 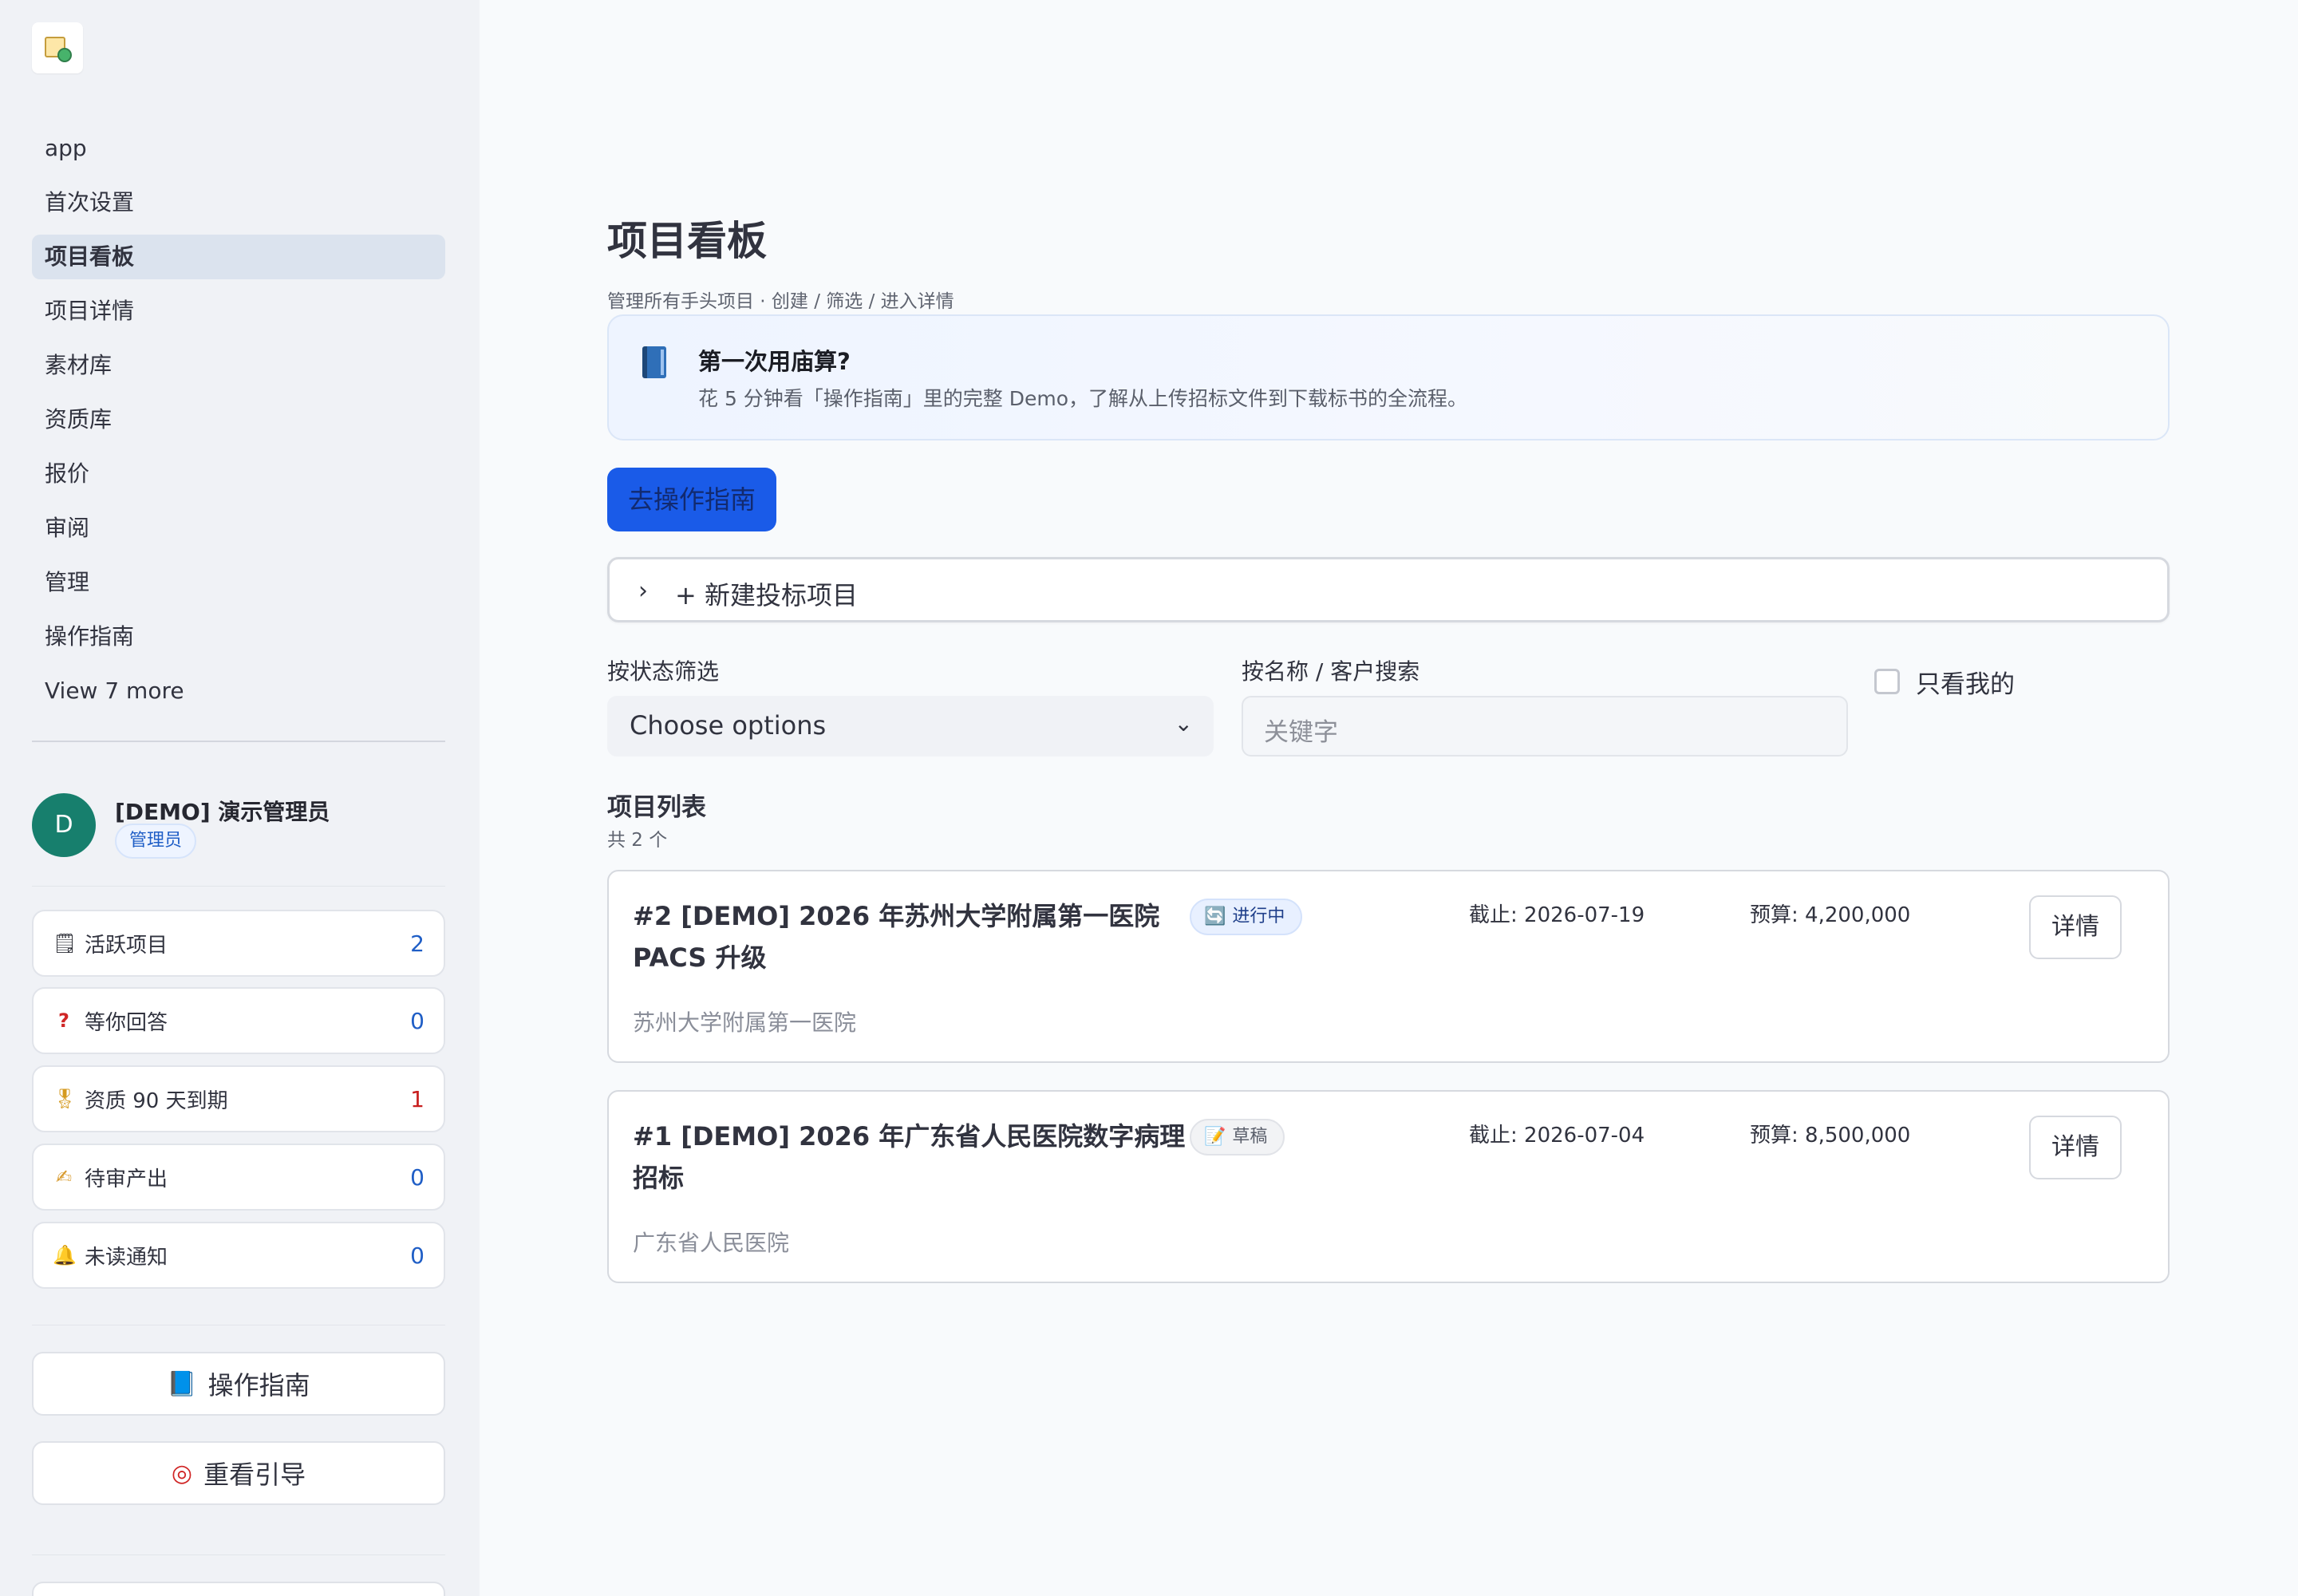 I want to click on button-label: 操作指南, so click(x=258, y=1385).